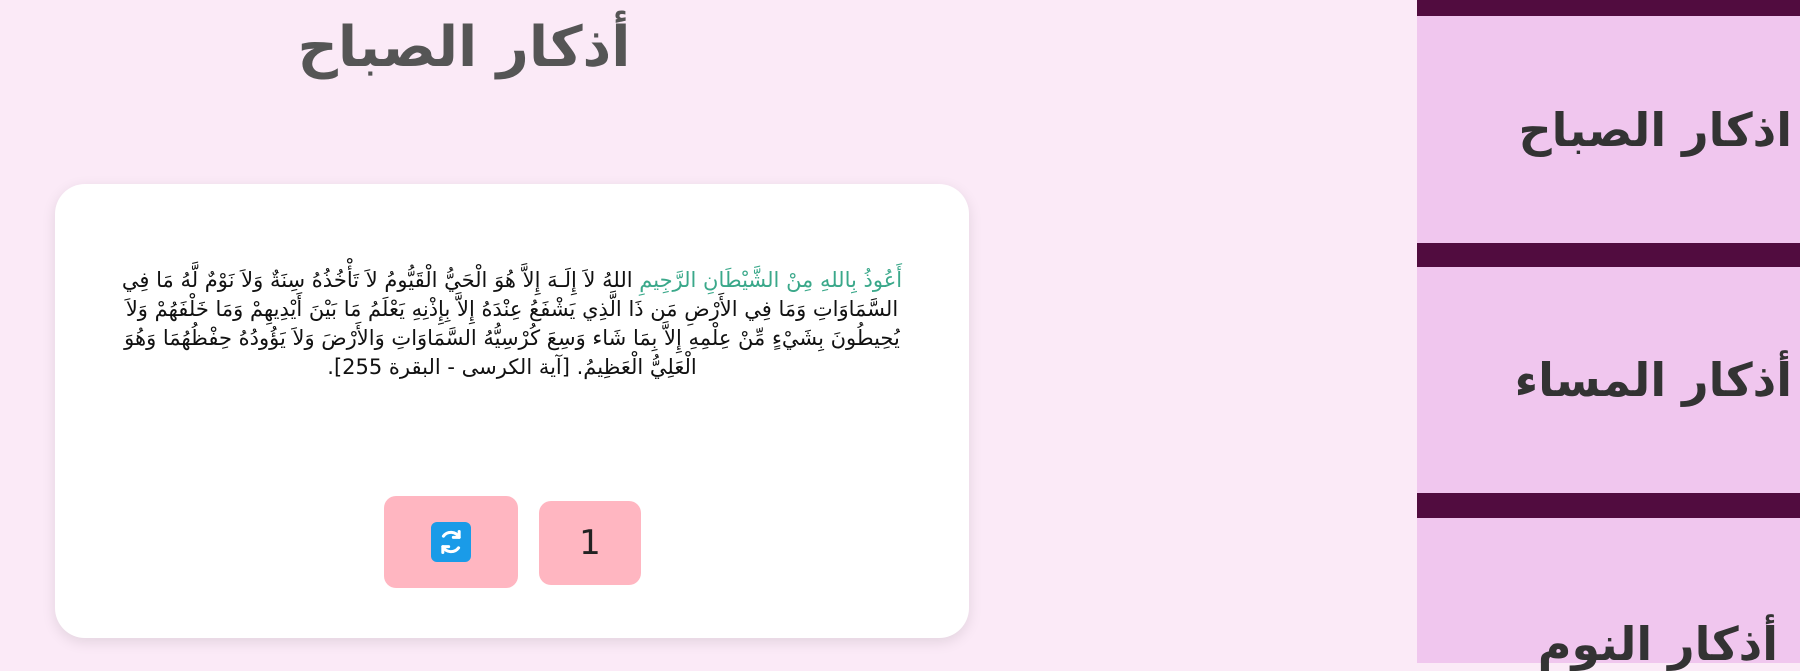 The width and height of the screenshot is (1800, 671). I want to click on sidebar-item-label: أذكار المساء, so click(1653, 380).